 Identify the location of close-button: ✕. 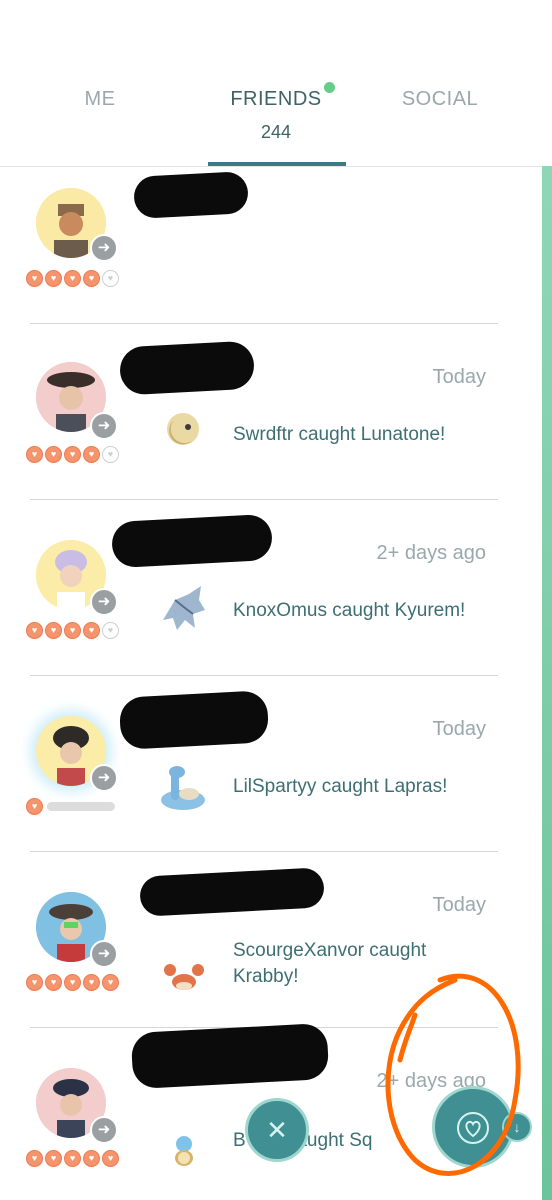
(277, 1130).